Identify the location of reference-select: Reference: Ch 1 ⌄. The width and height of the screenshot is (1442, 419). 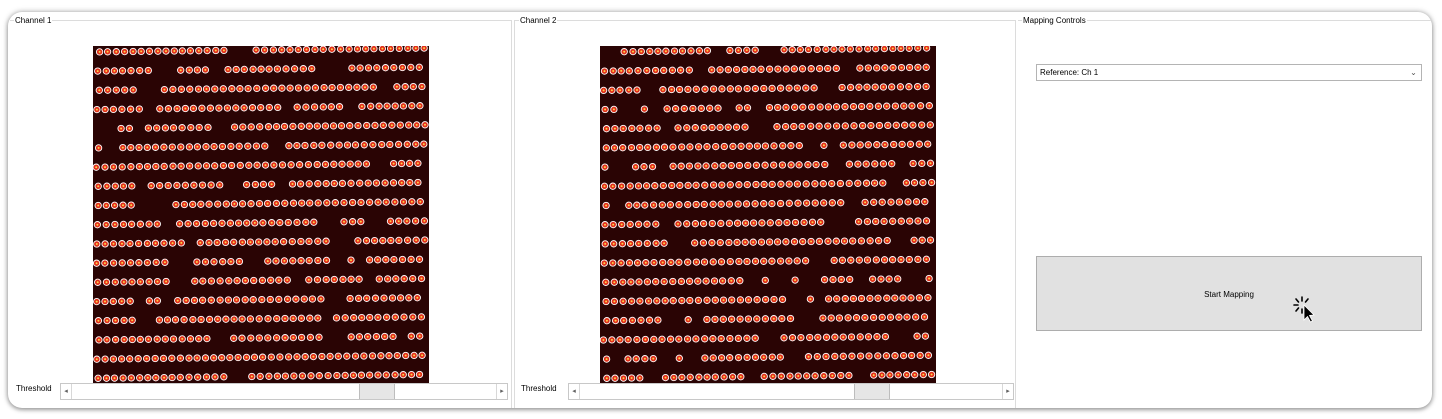
(1229, 72).